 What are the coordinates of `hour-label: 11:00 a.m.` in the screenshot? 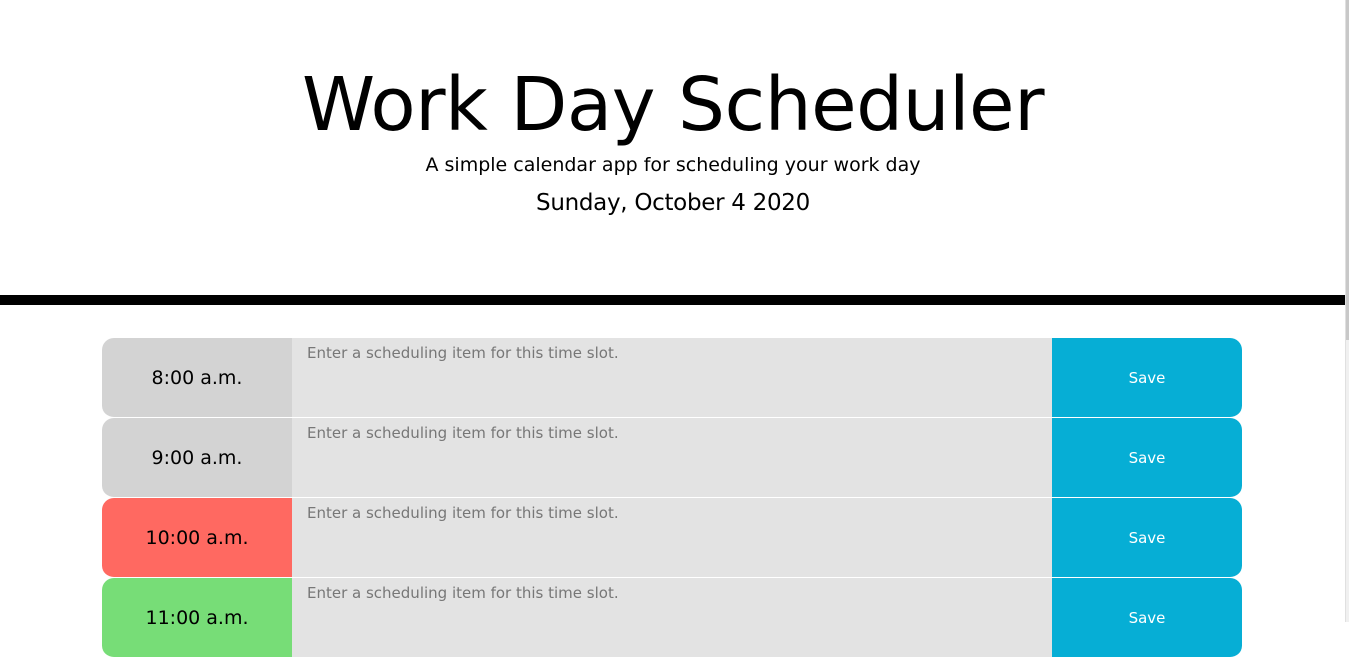 It's located at (197, 618).